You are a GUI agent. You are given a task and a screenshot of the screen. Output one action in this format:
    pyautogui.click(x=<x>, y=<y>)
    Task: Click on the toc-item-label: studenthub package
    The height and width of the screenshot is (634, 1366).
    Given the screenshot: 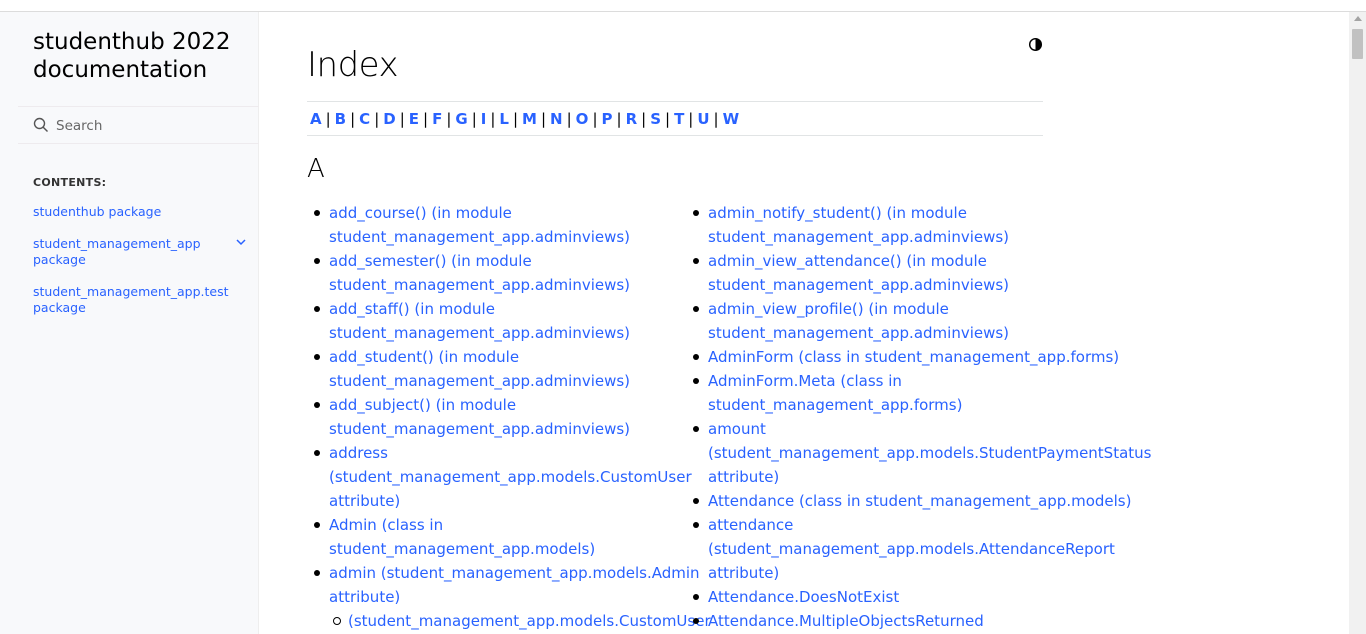 What is the action you would take?
    pyautogui.click(x=97, y=211)
    